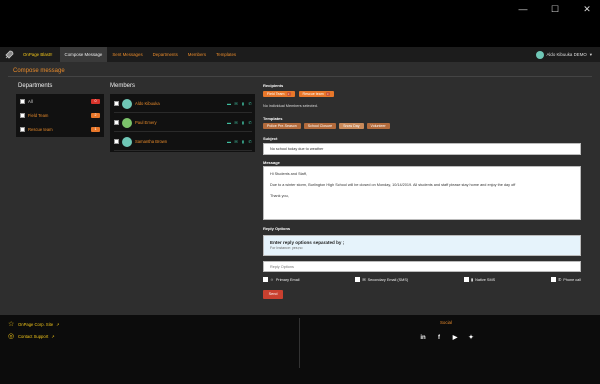  I want to click on tab-departments: Departments, so click(165, 54).